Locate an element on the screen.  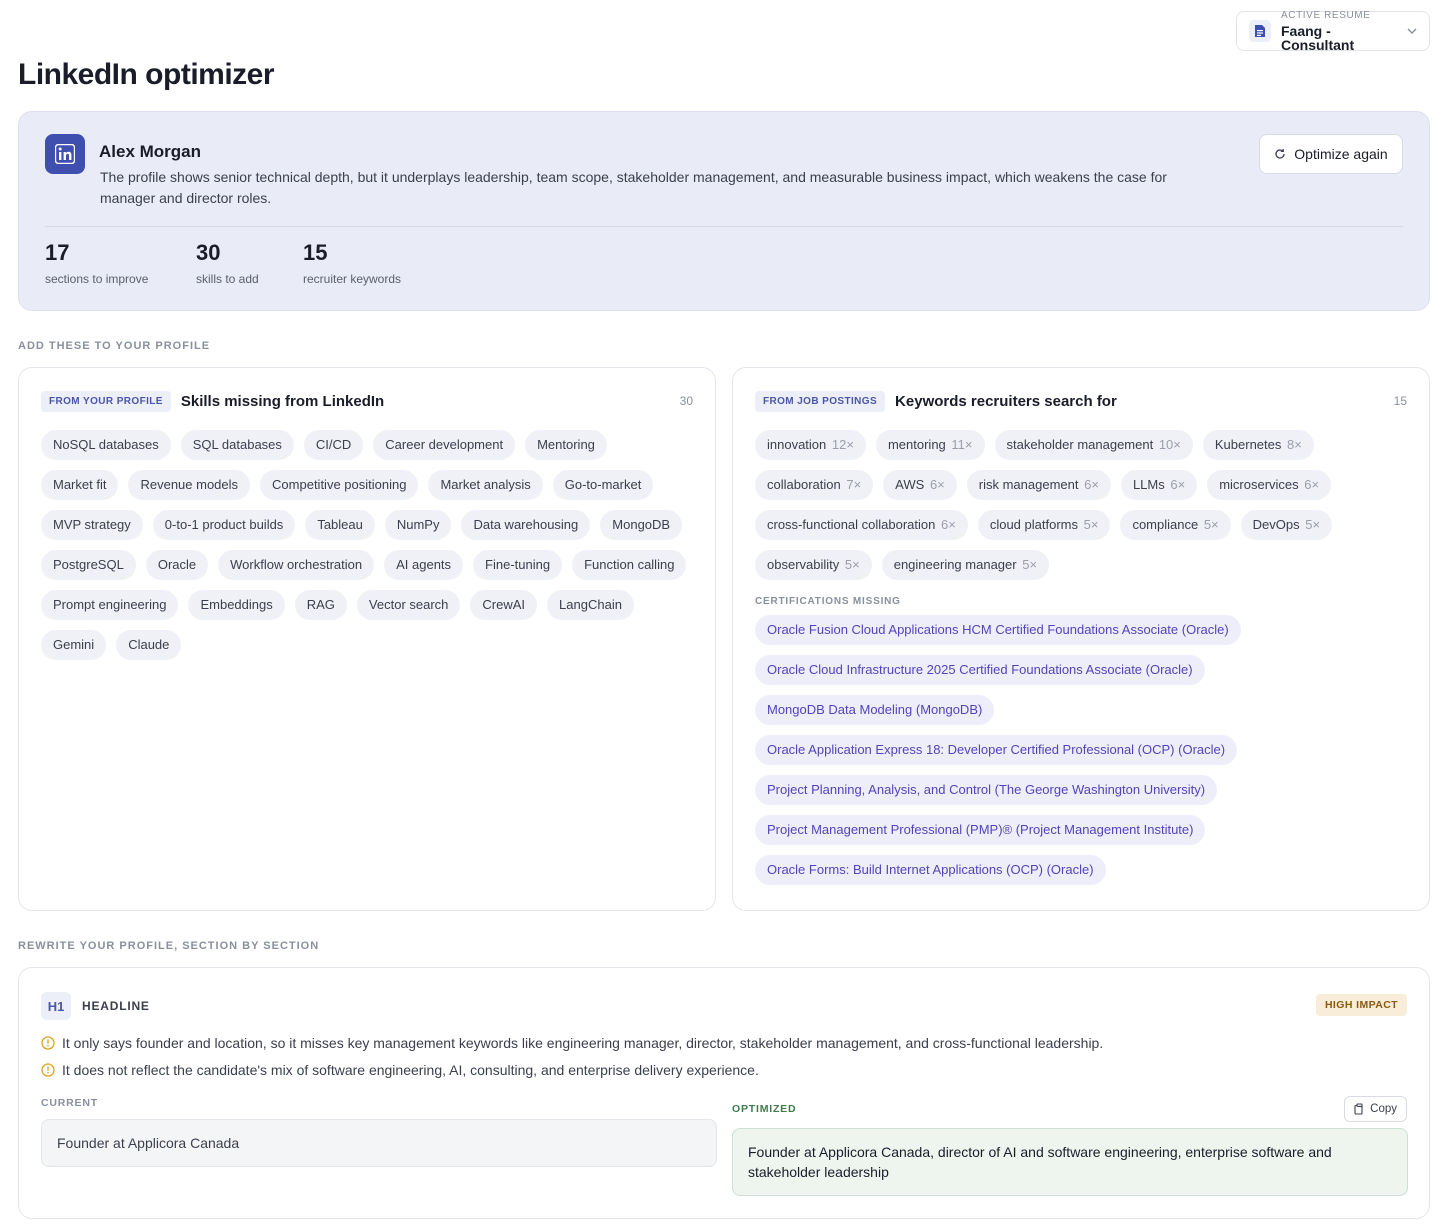
skill-chip: AI agents is located at coordinates (424, 565).